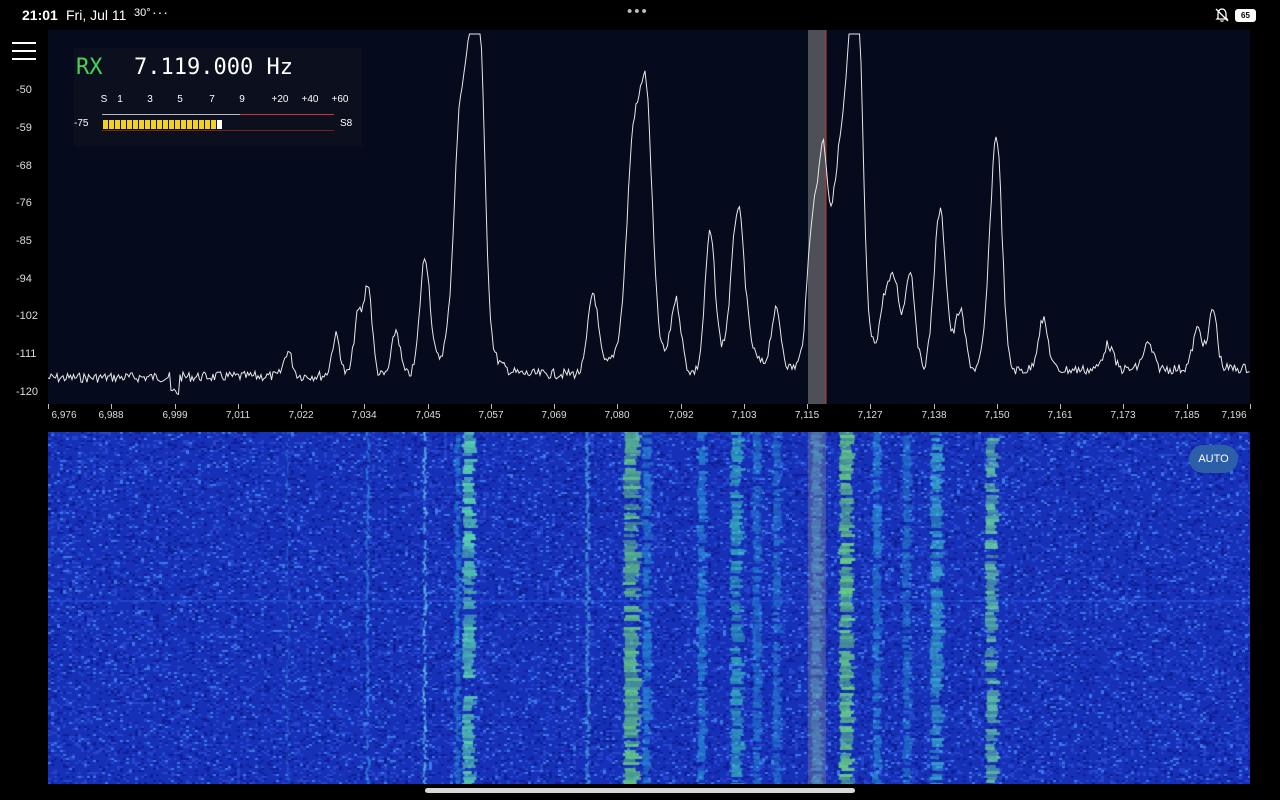 The height and width of the screenshot is (800, 1280). I want to click on smeter-scale-label: +20, so click(280, 99).